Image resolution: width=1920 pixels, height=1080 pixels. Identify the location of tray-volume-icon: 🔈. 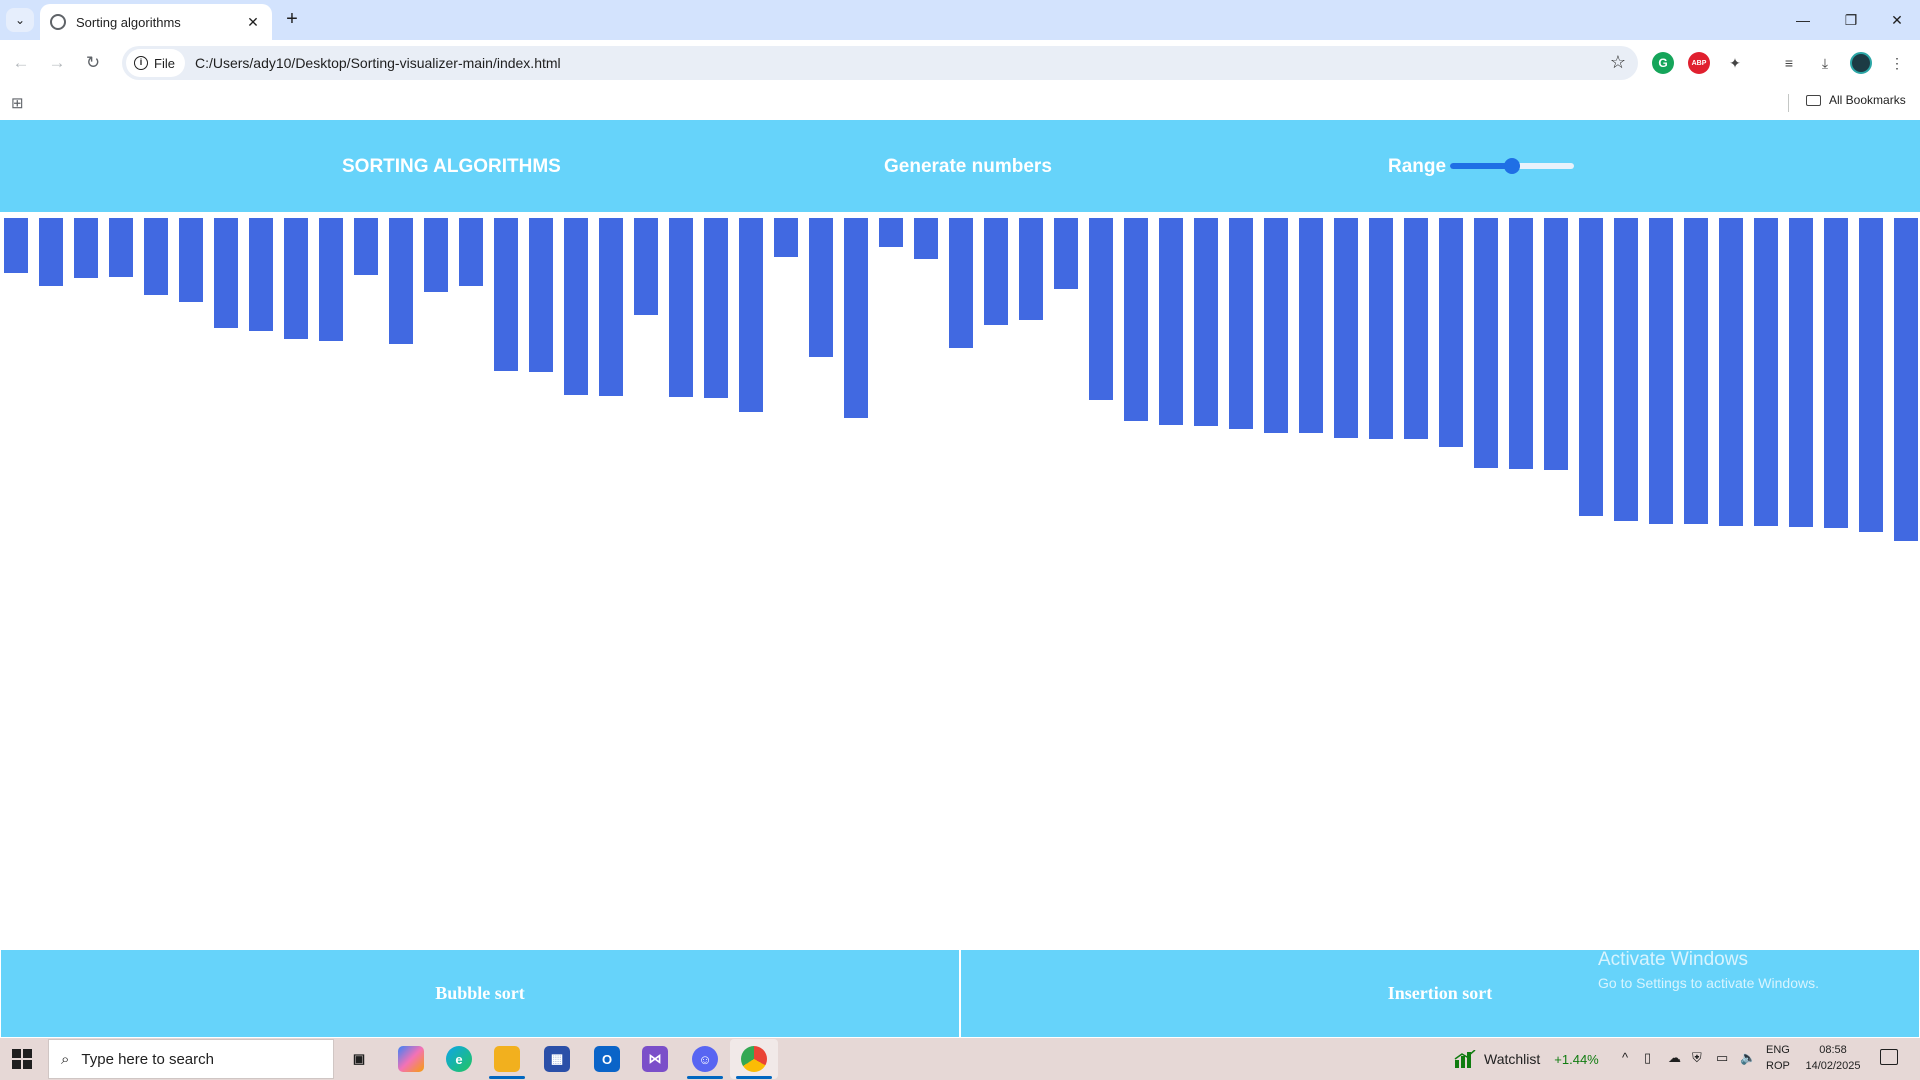
(1748, 1058).